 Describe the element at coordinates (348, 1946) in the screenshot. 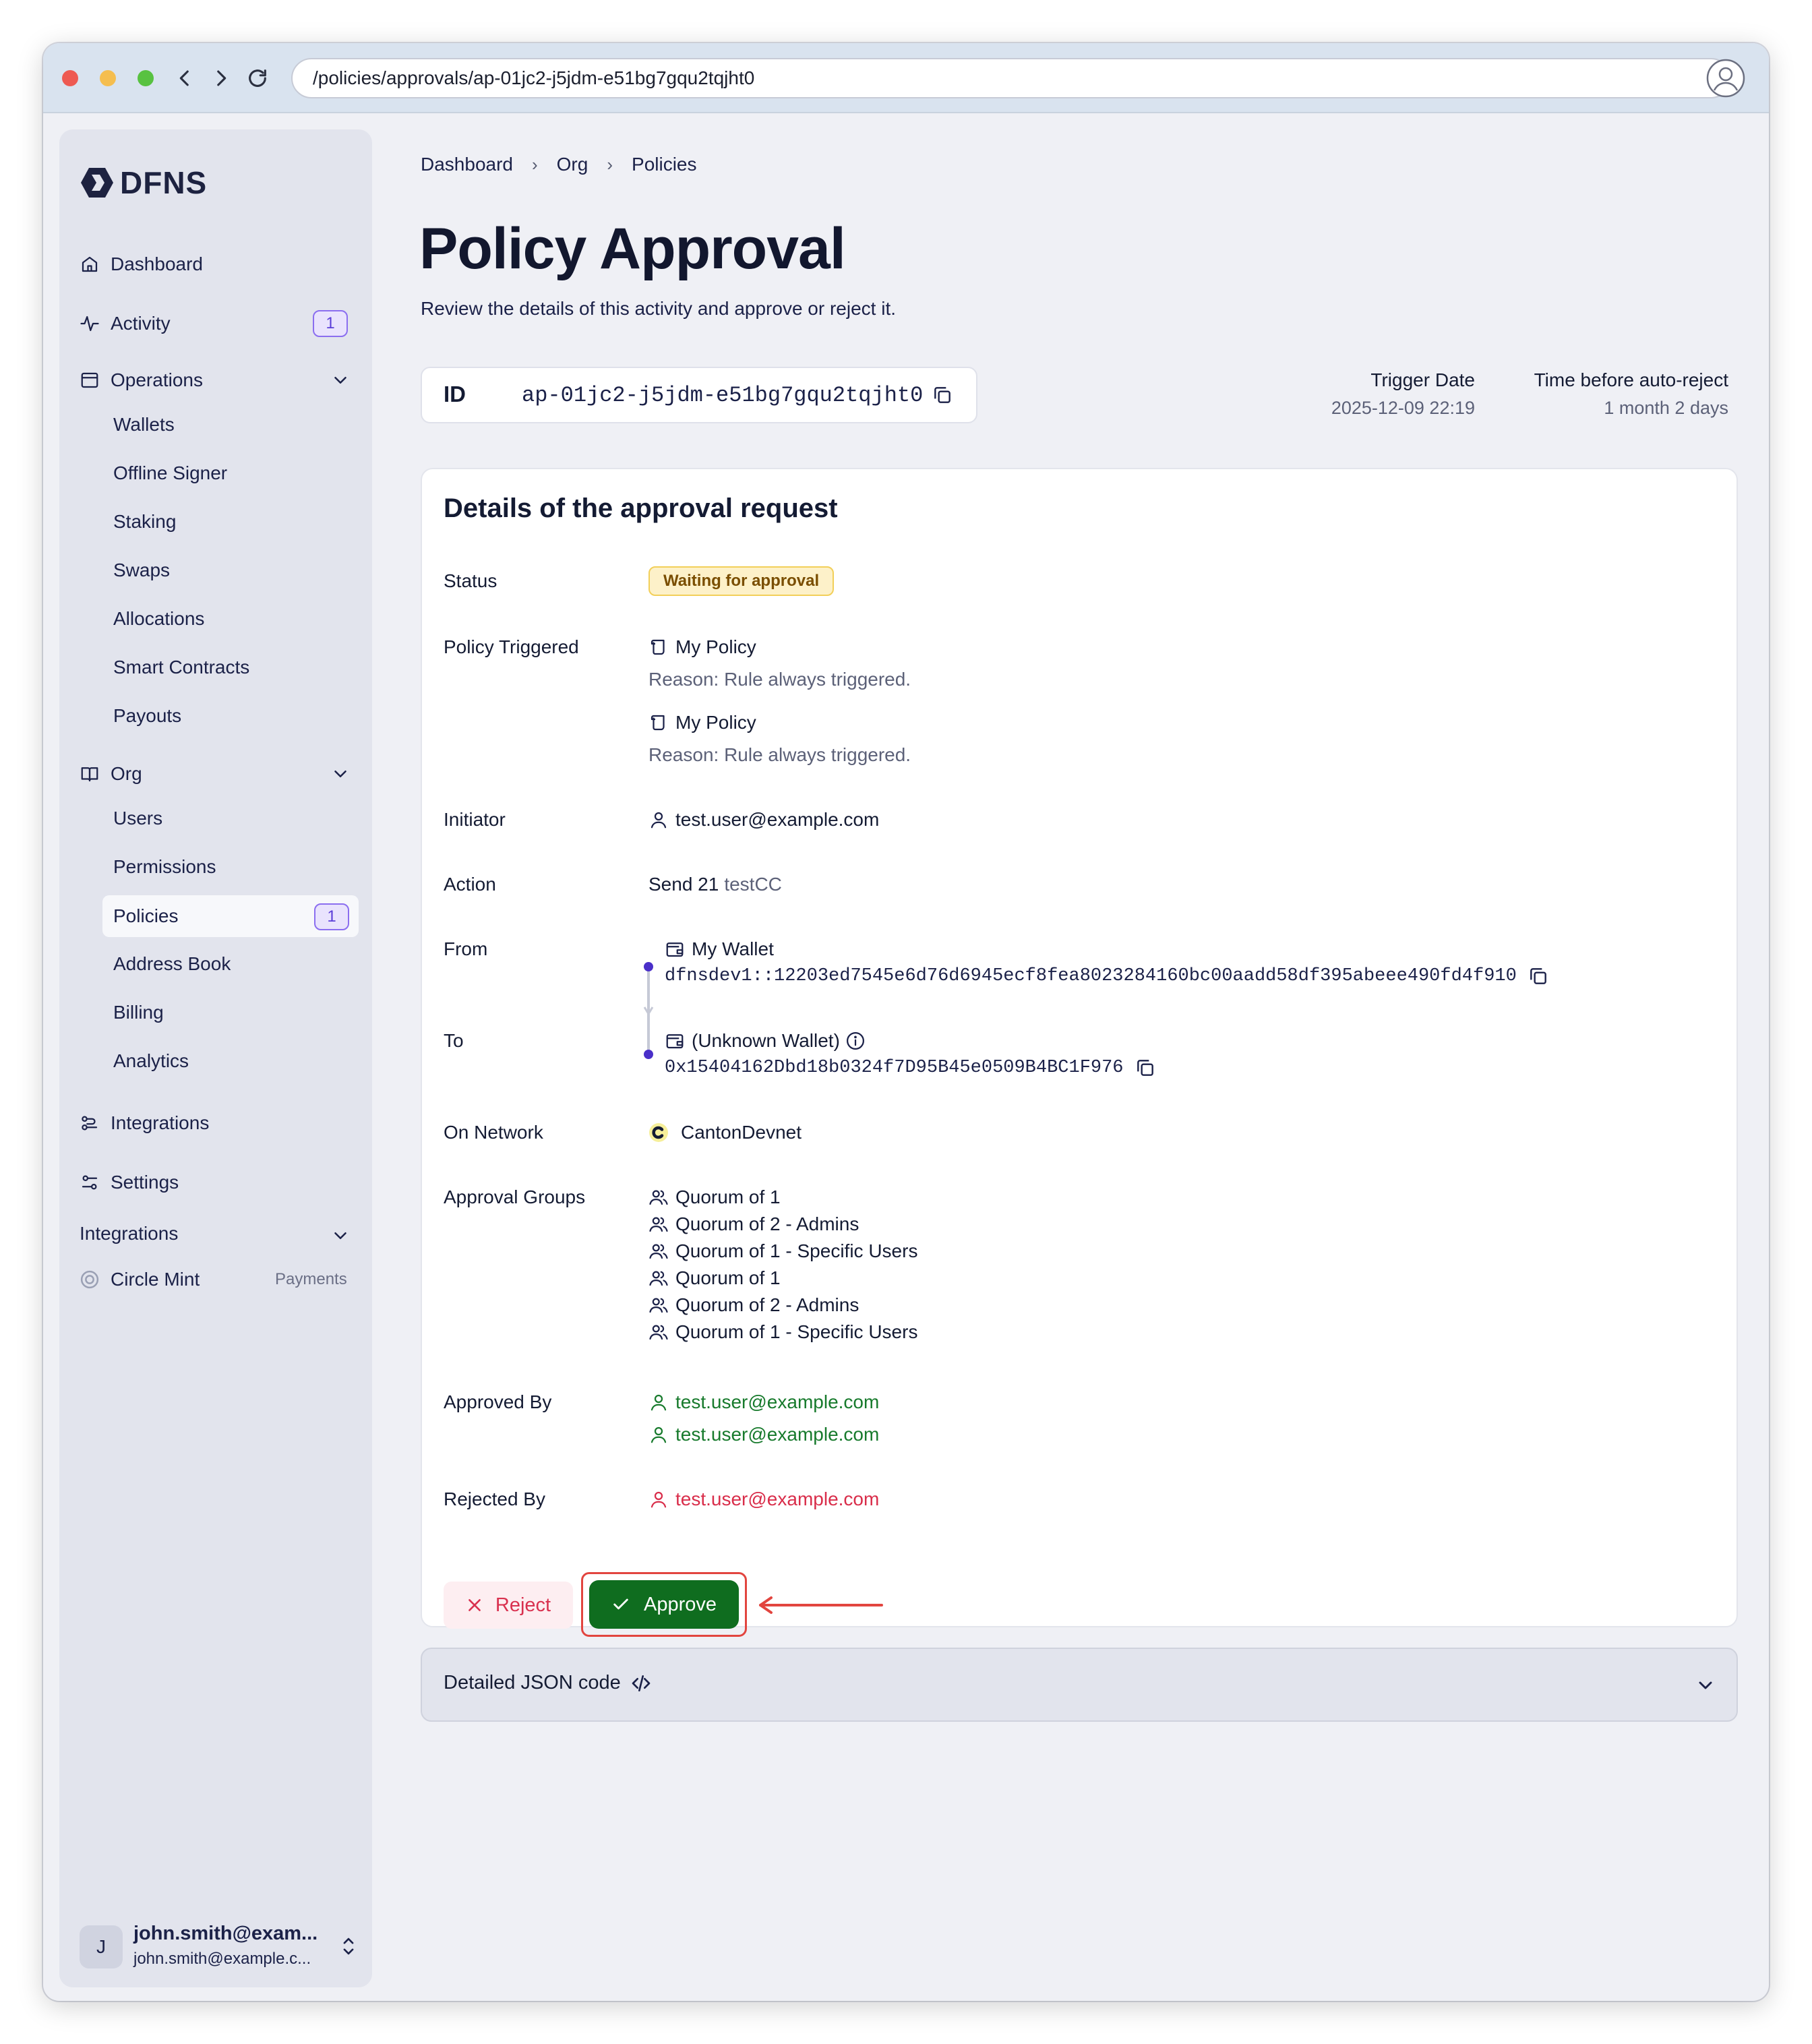

I see `chevron-up-down-icon` at that location.